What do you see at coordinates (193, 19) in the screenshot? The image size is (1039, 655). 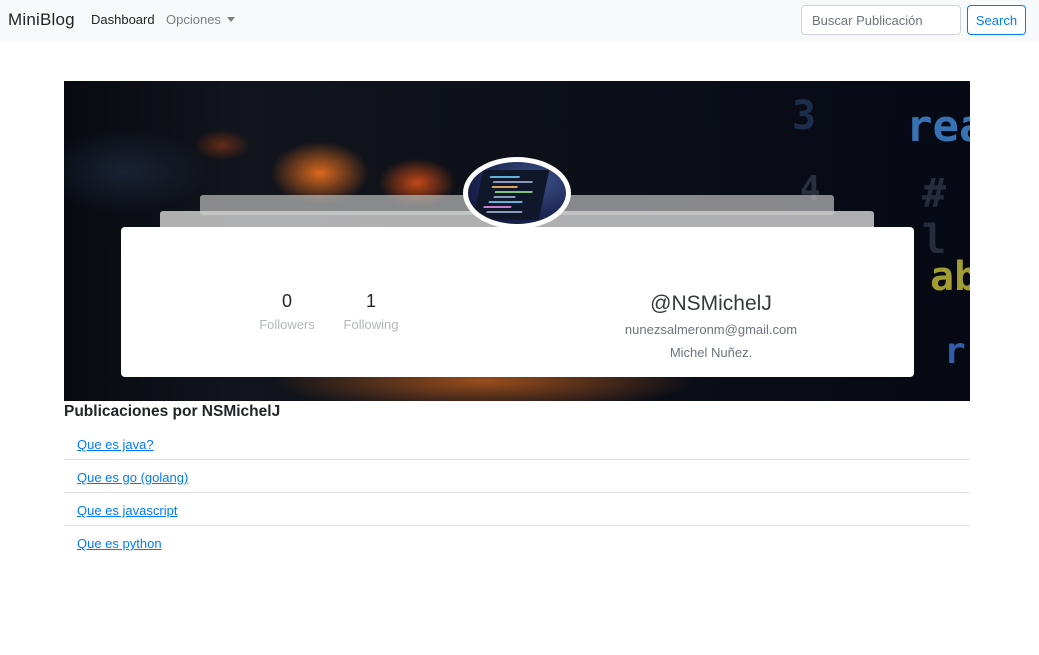 I see `nav-options-label: Opciones` at bounding box center [193, 19].